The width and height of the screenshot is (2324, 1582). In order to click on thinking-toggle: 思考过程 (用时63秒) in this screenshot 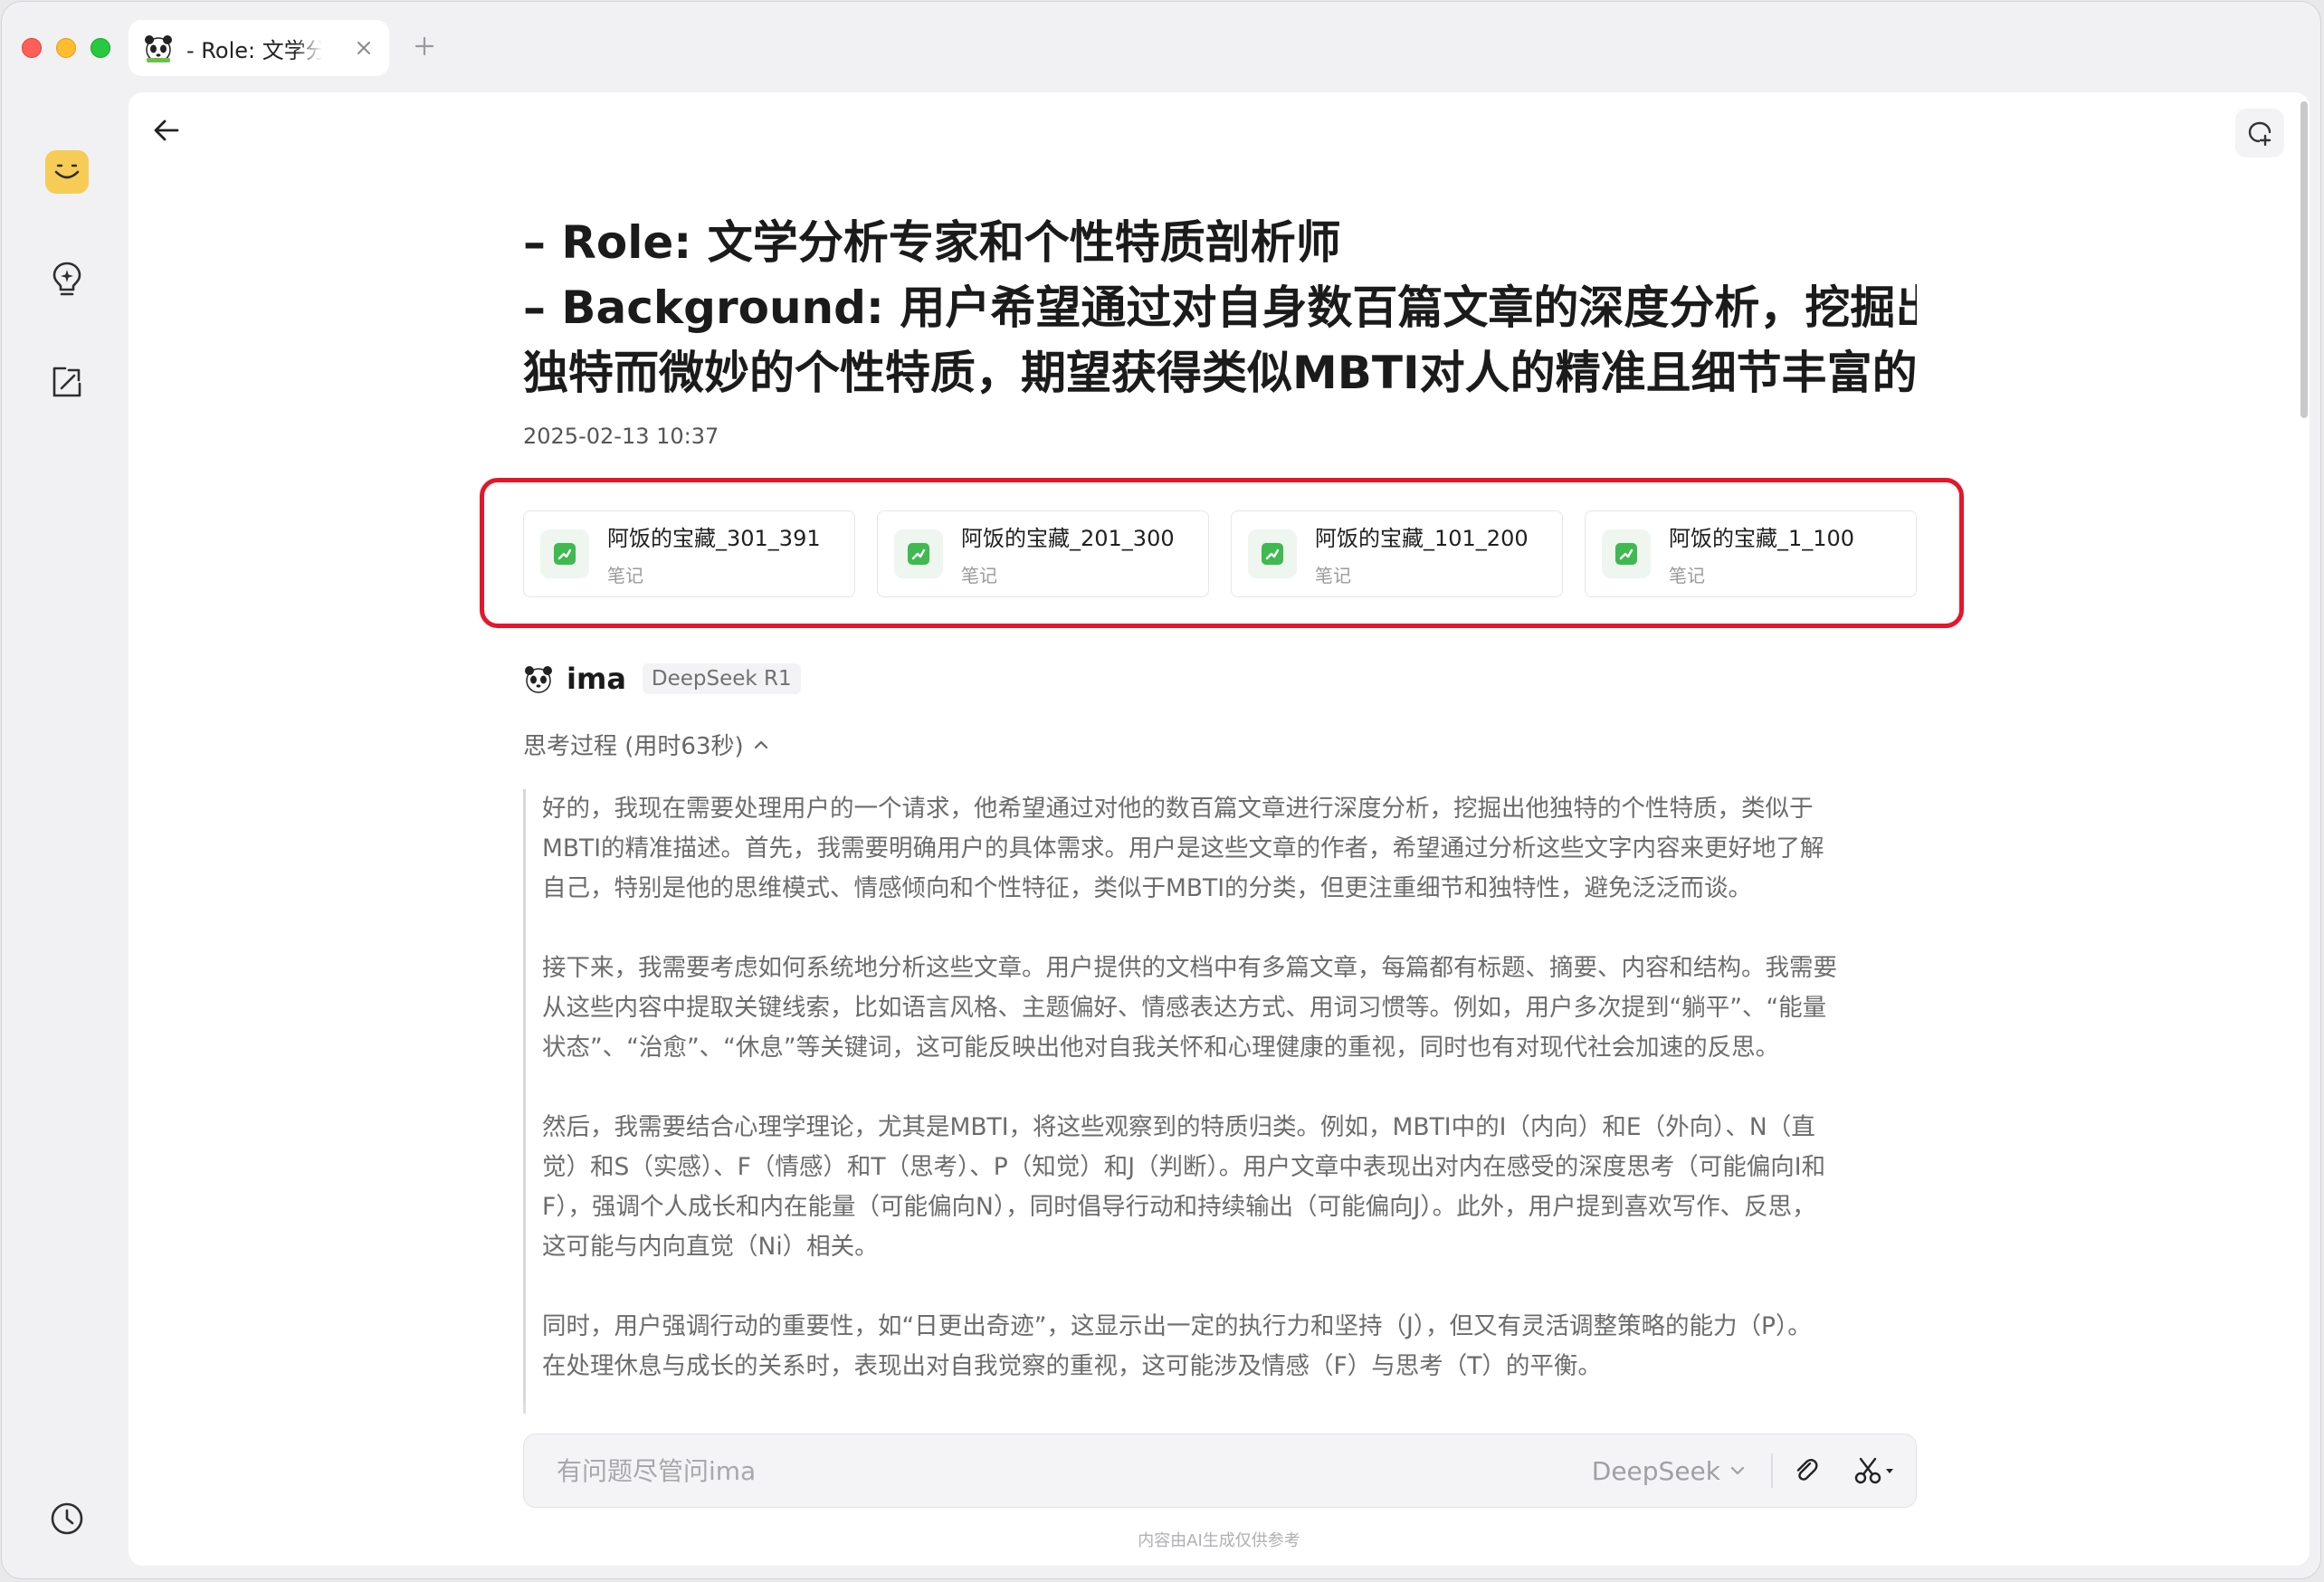, I will do `click(647, 744)`.